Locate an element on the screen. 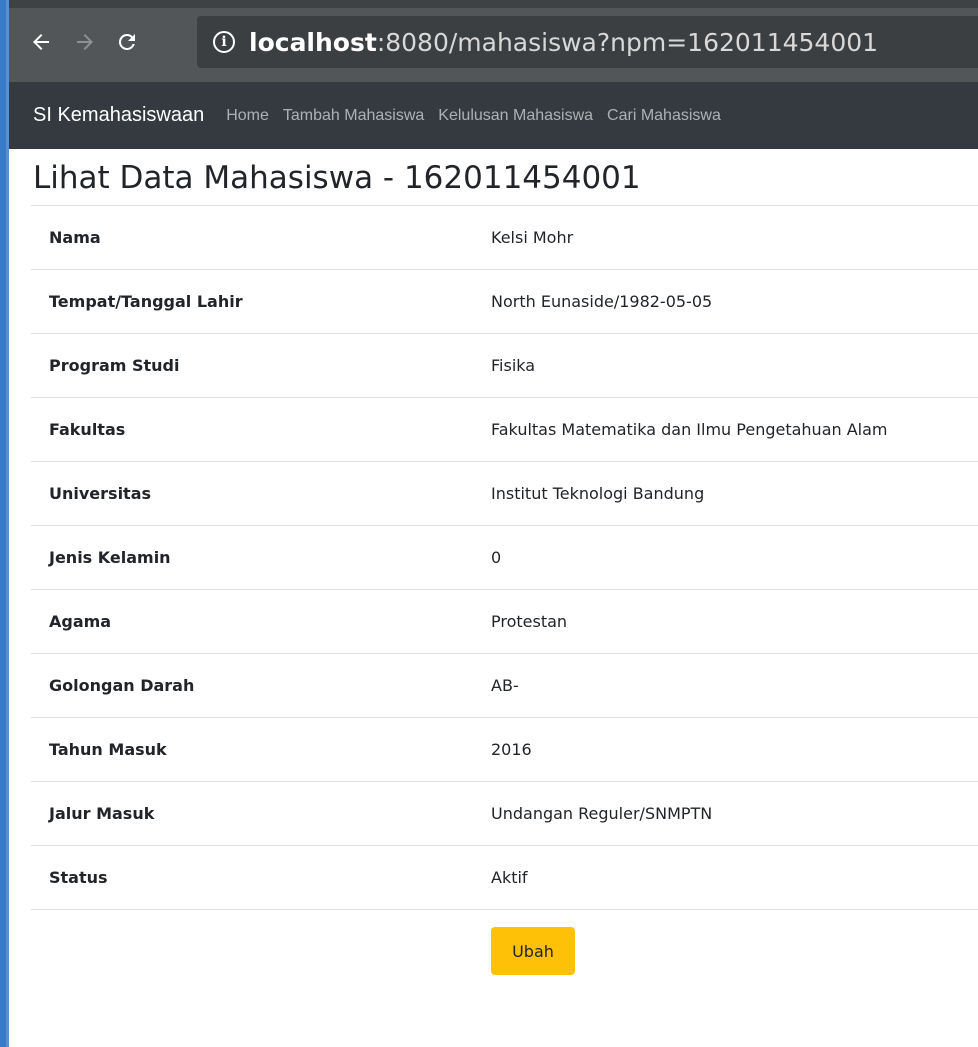 Image resolution: width=978 pixels, height=1047 pixels. row-value: North Eunaside/1982-05-05 is located at coordinates (602, 301).